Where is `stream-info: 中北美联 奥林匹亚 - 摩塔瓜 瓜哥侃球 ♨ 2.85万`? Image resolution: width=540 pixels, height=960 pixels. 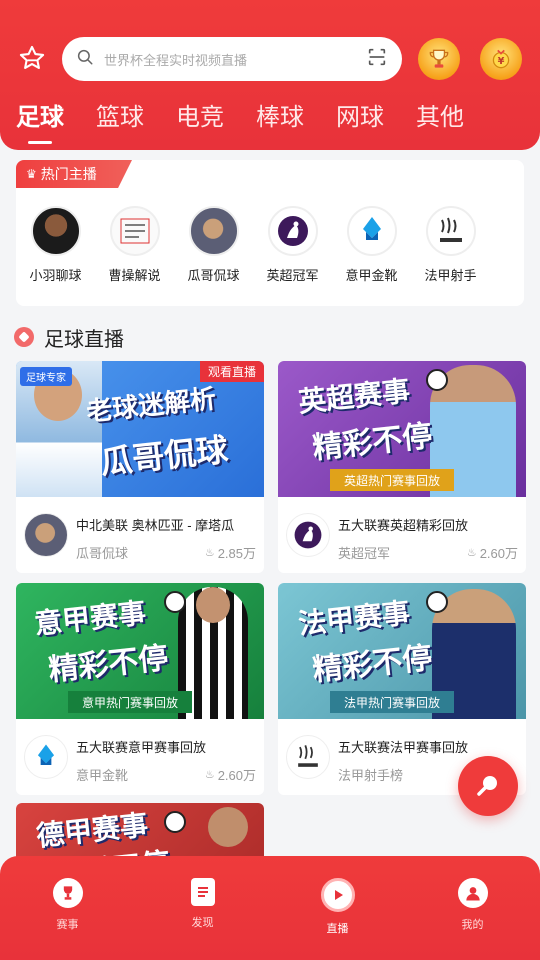
stream-info: 中北美联 奥林匹亚 - 摩塔瓜 瓜哥侃球 ♨ 2.85万 is located at coordinates (140, 536).